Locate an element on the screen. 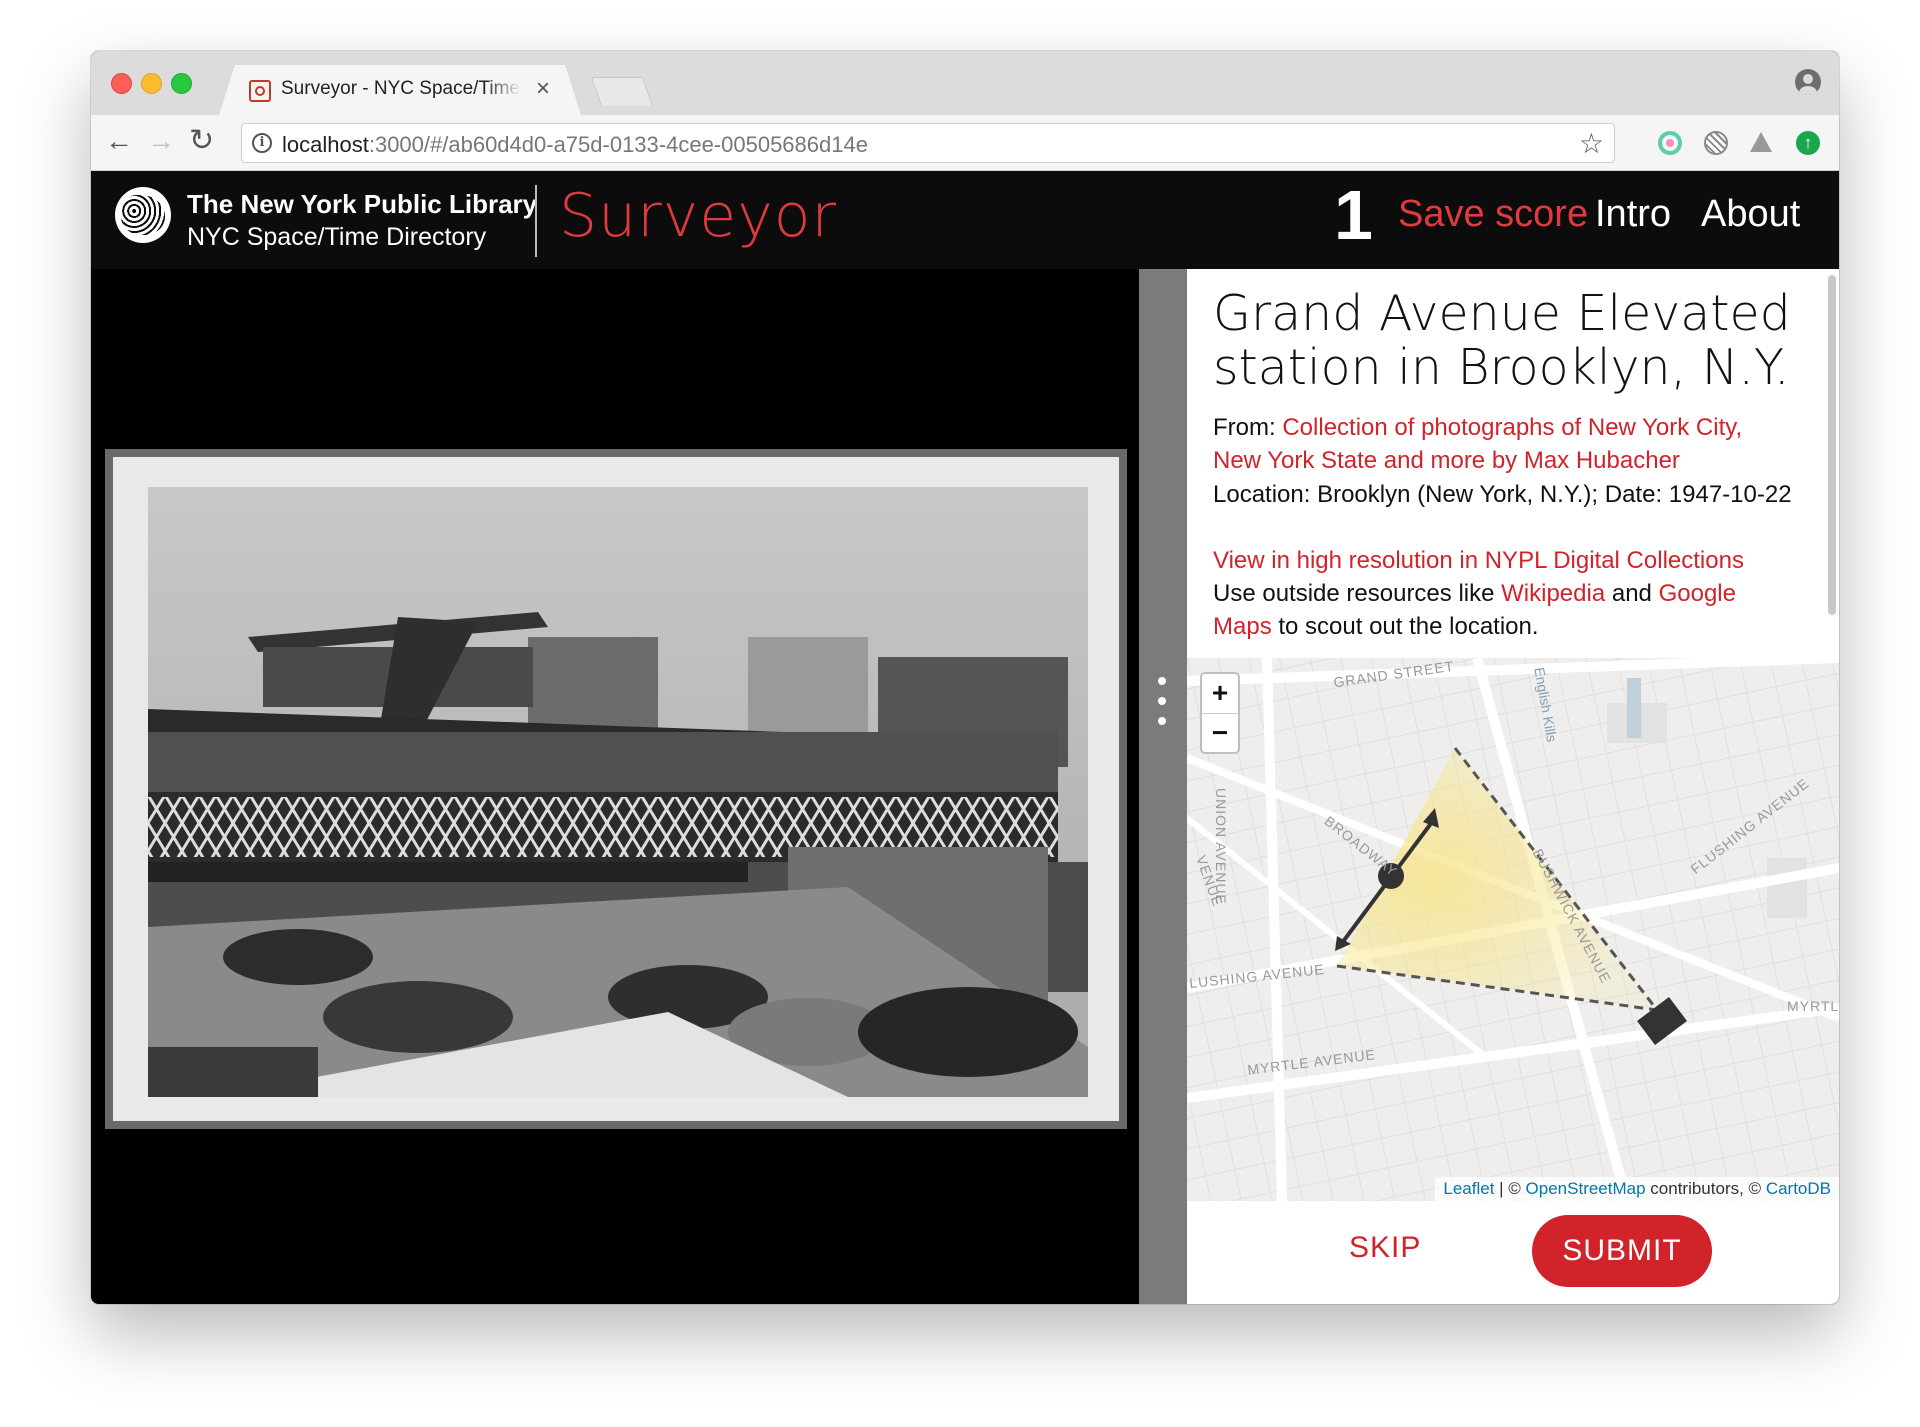  leaflet-link: Leaflet is located at coordinates (1468, 1188).